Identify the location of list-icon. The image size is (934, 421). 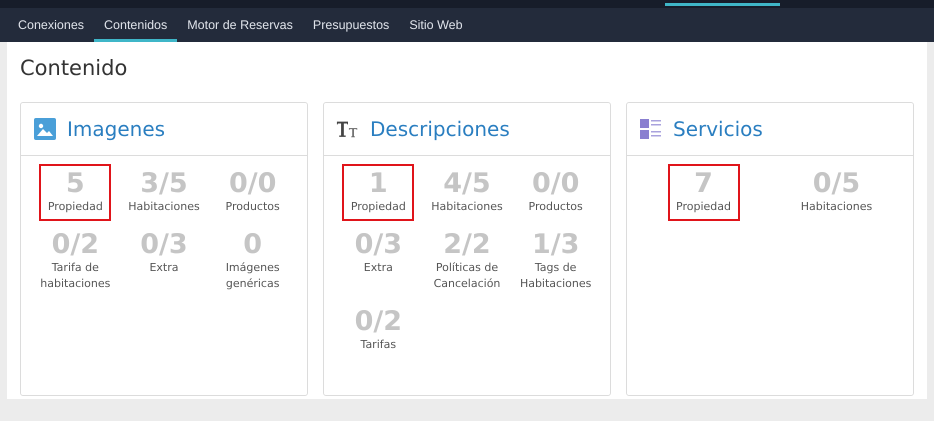
(651, 129).